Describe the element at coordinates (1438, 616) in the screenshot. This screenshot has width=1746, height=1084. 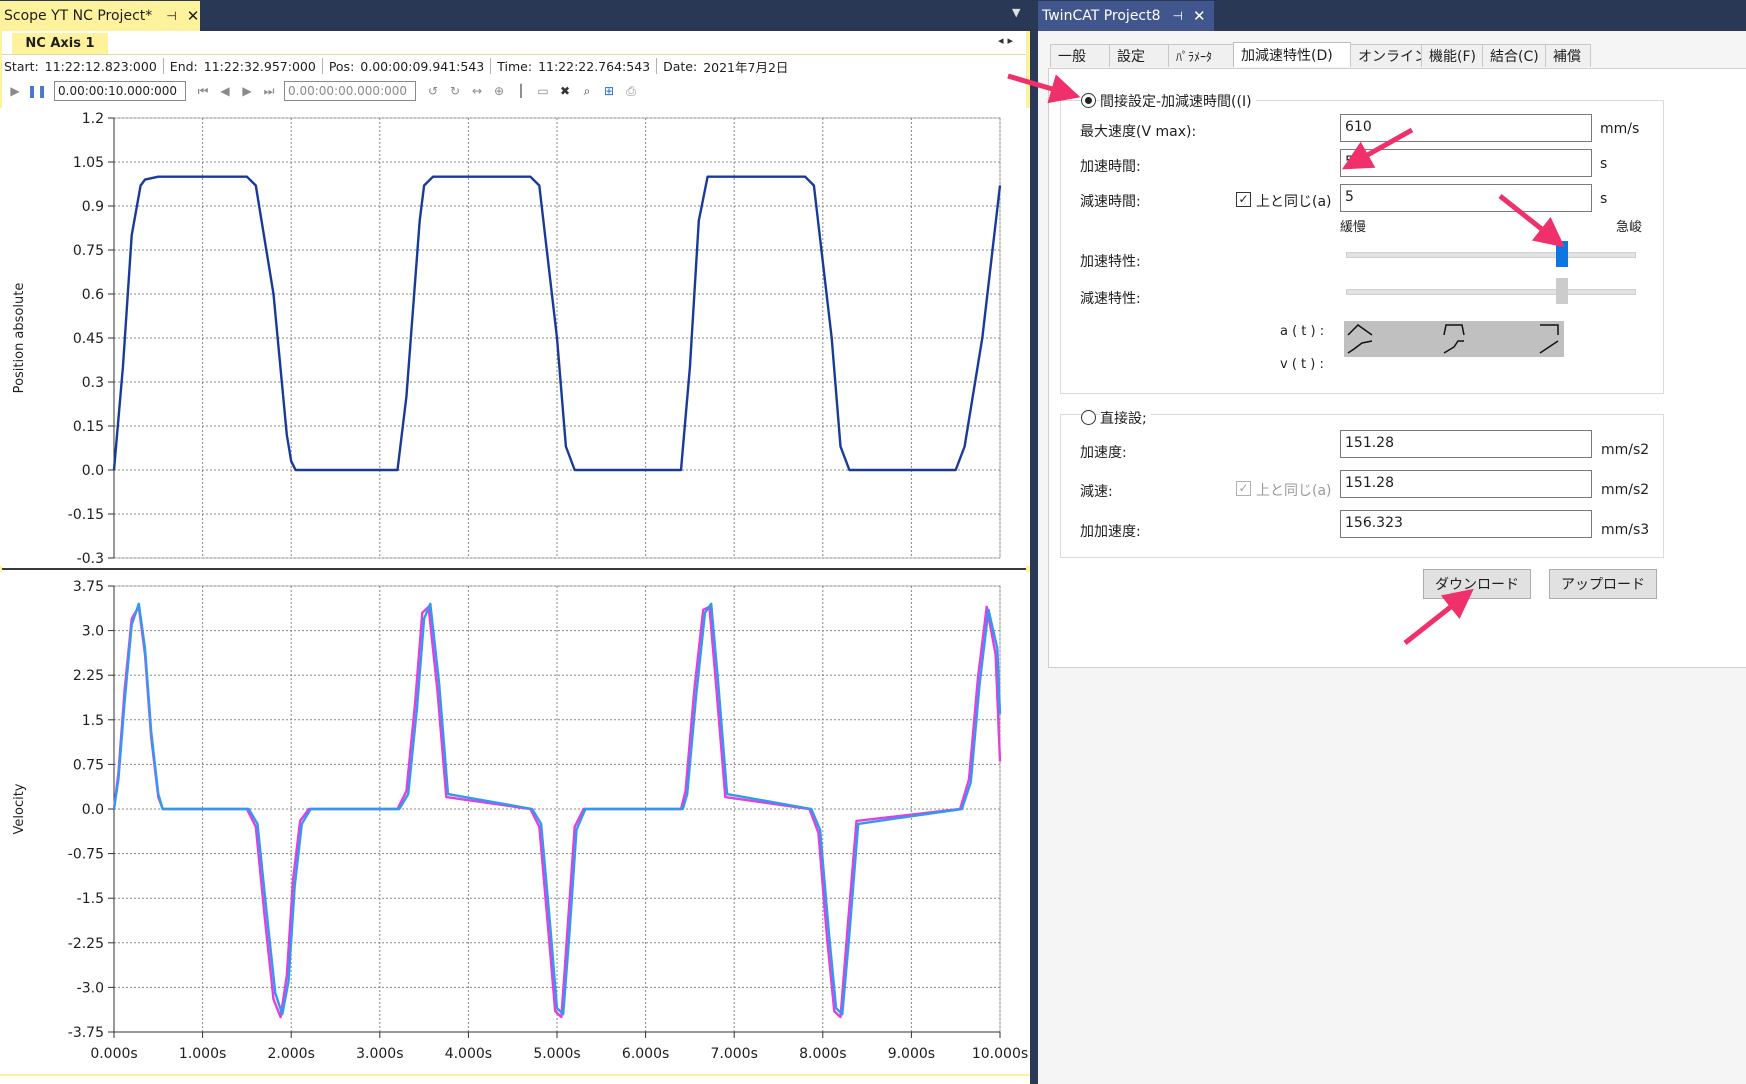
I see `arrow-download` at that location.